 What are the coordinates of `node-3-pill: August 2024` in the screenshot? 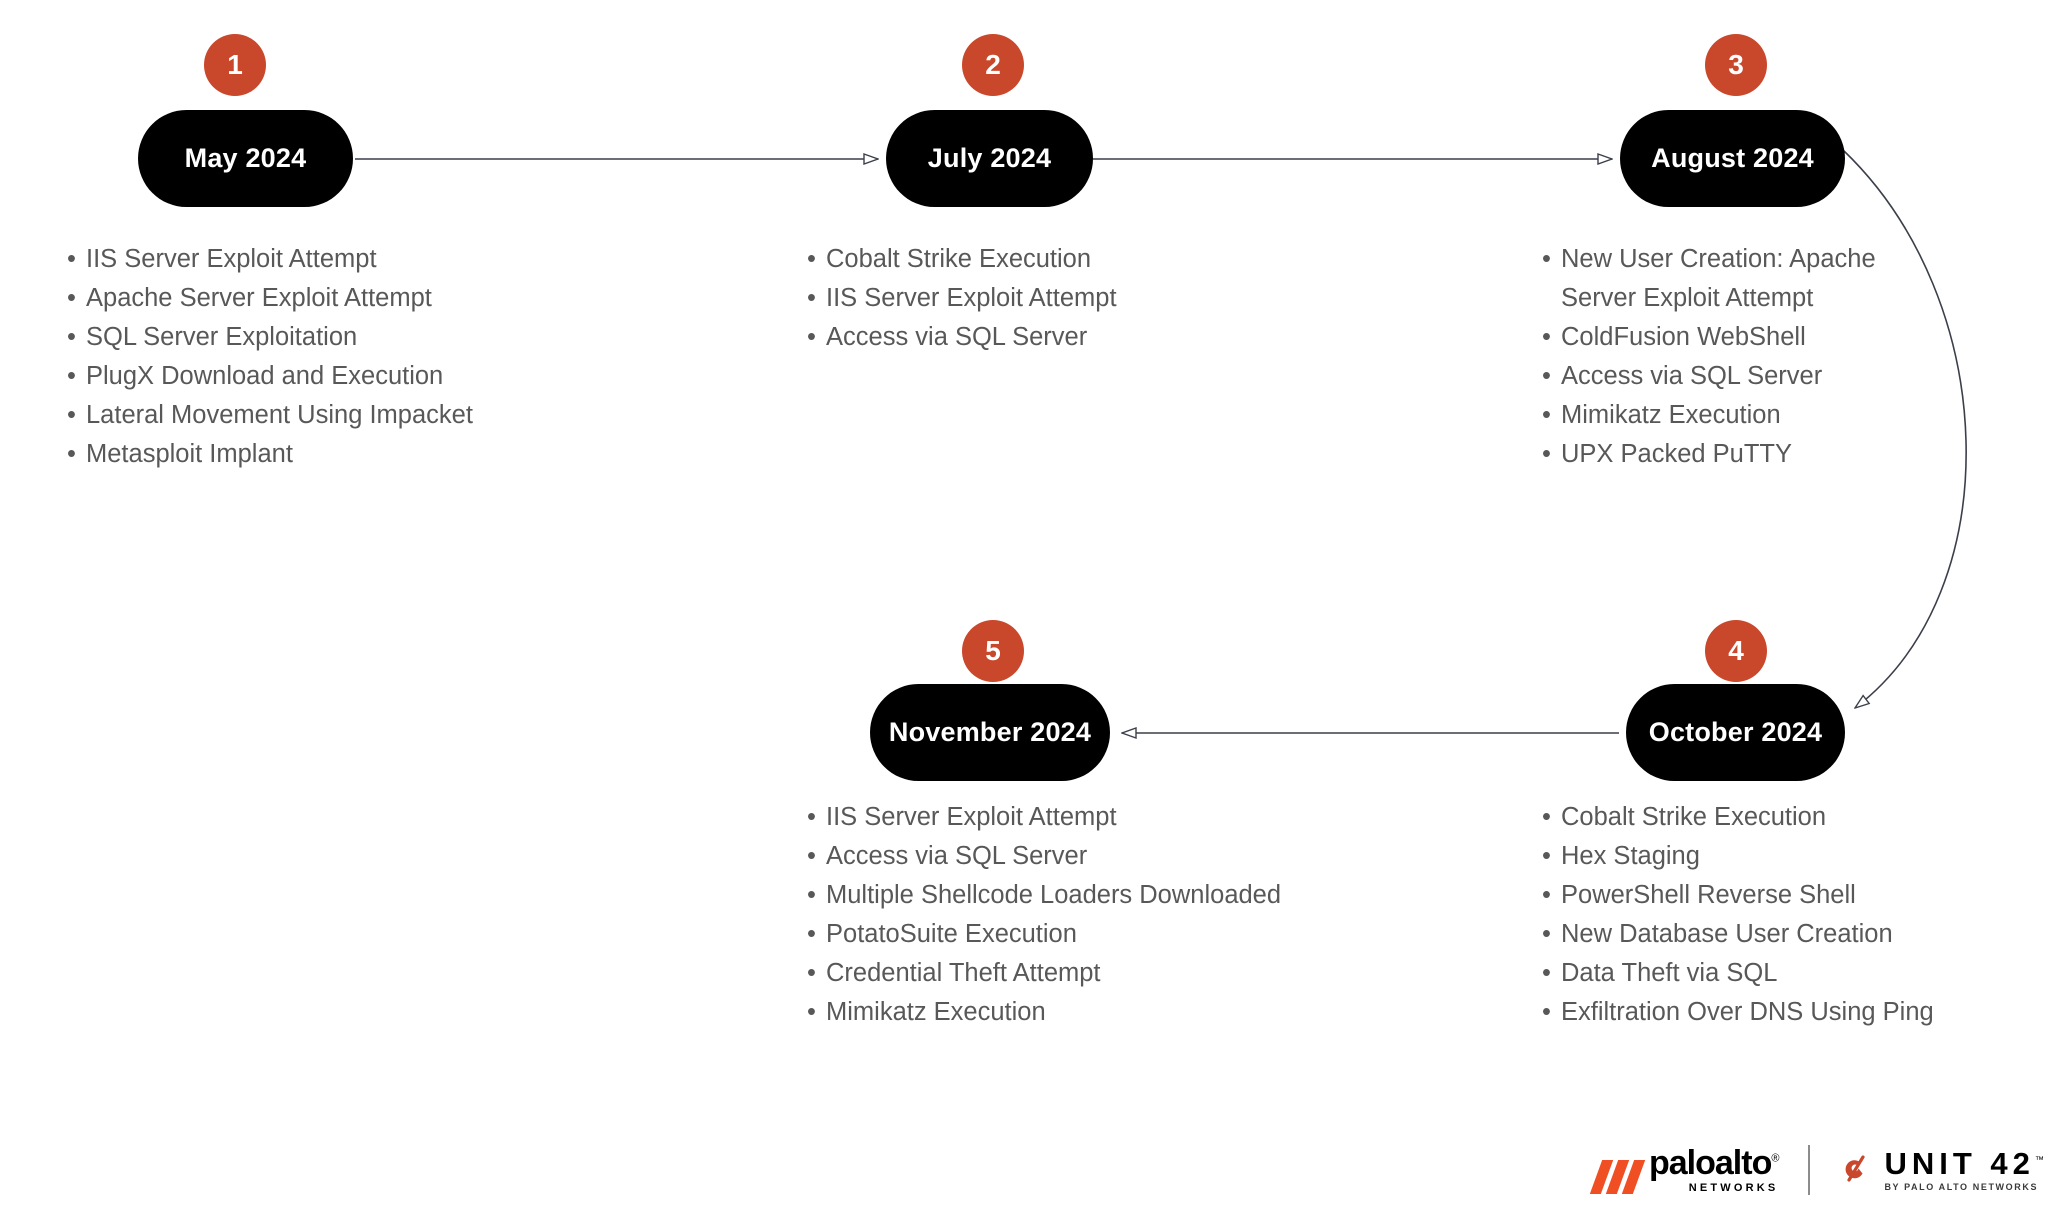 It's located at (1732, 158).